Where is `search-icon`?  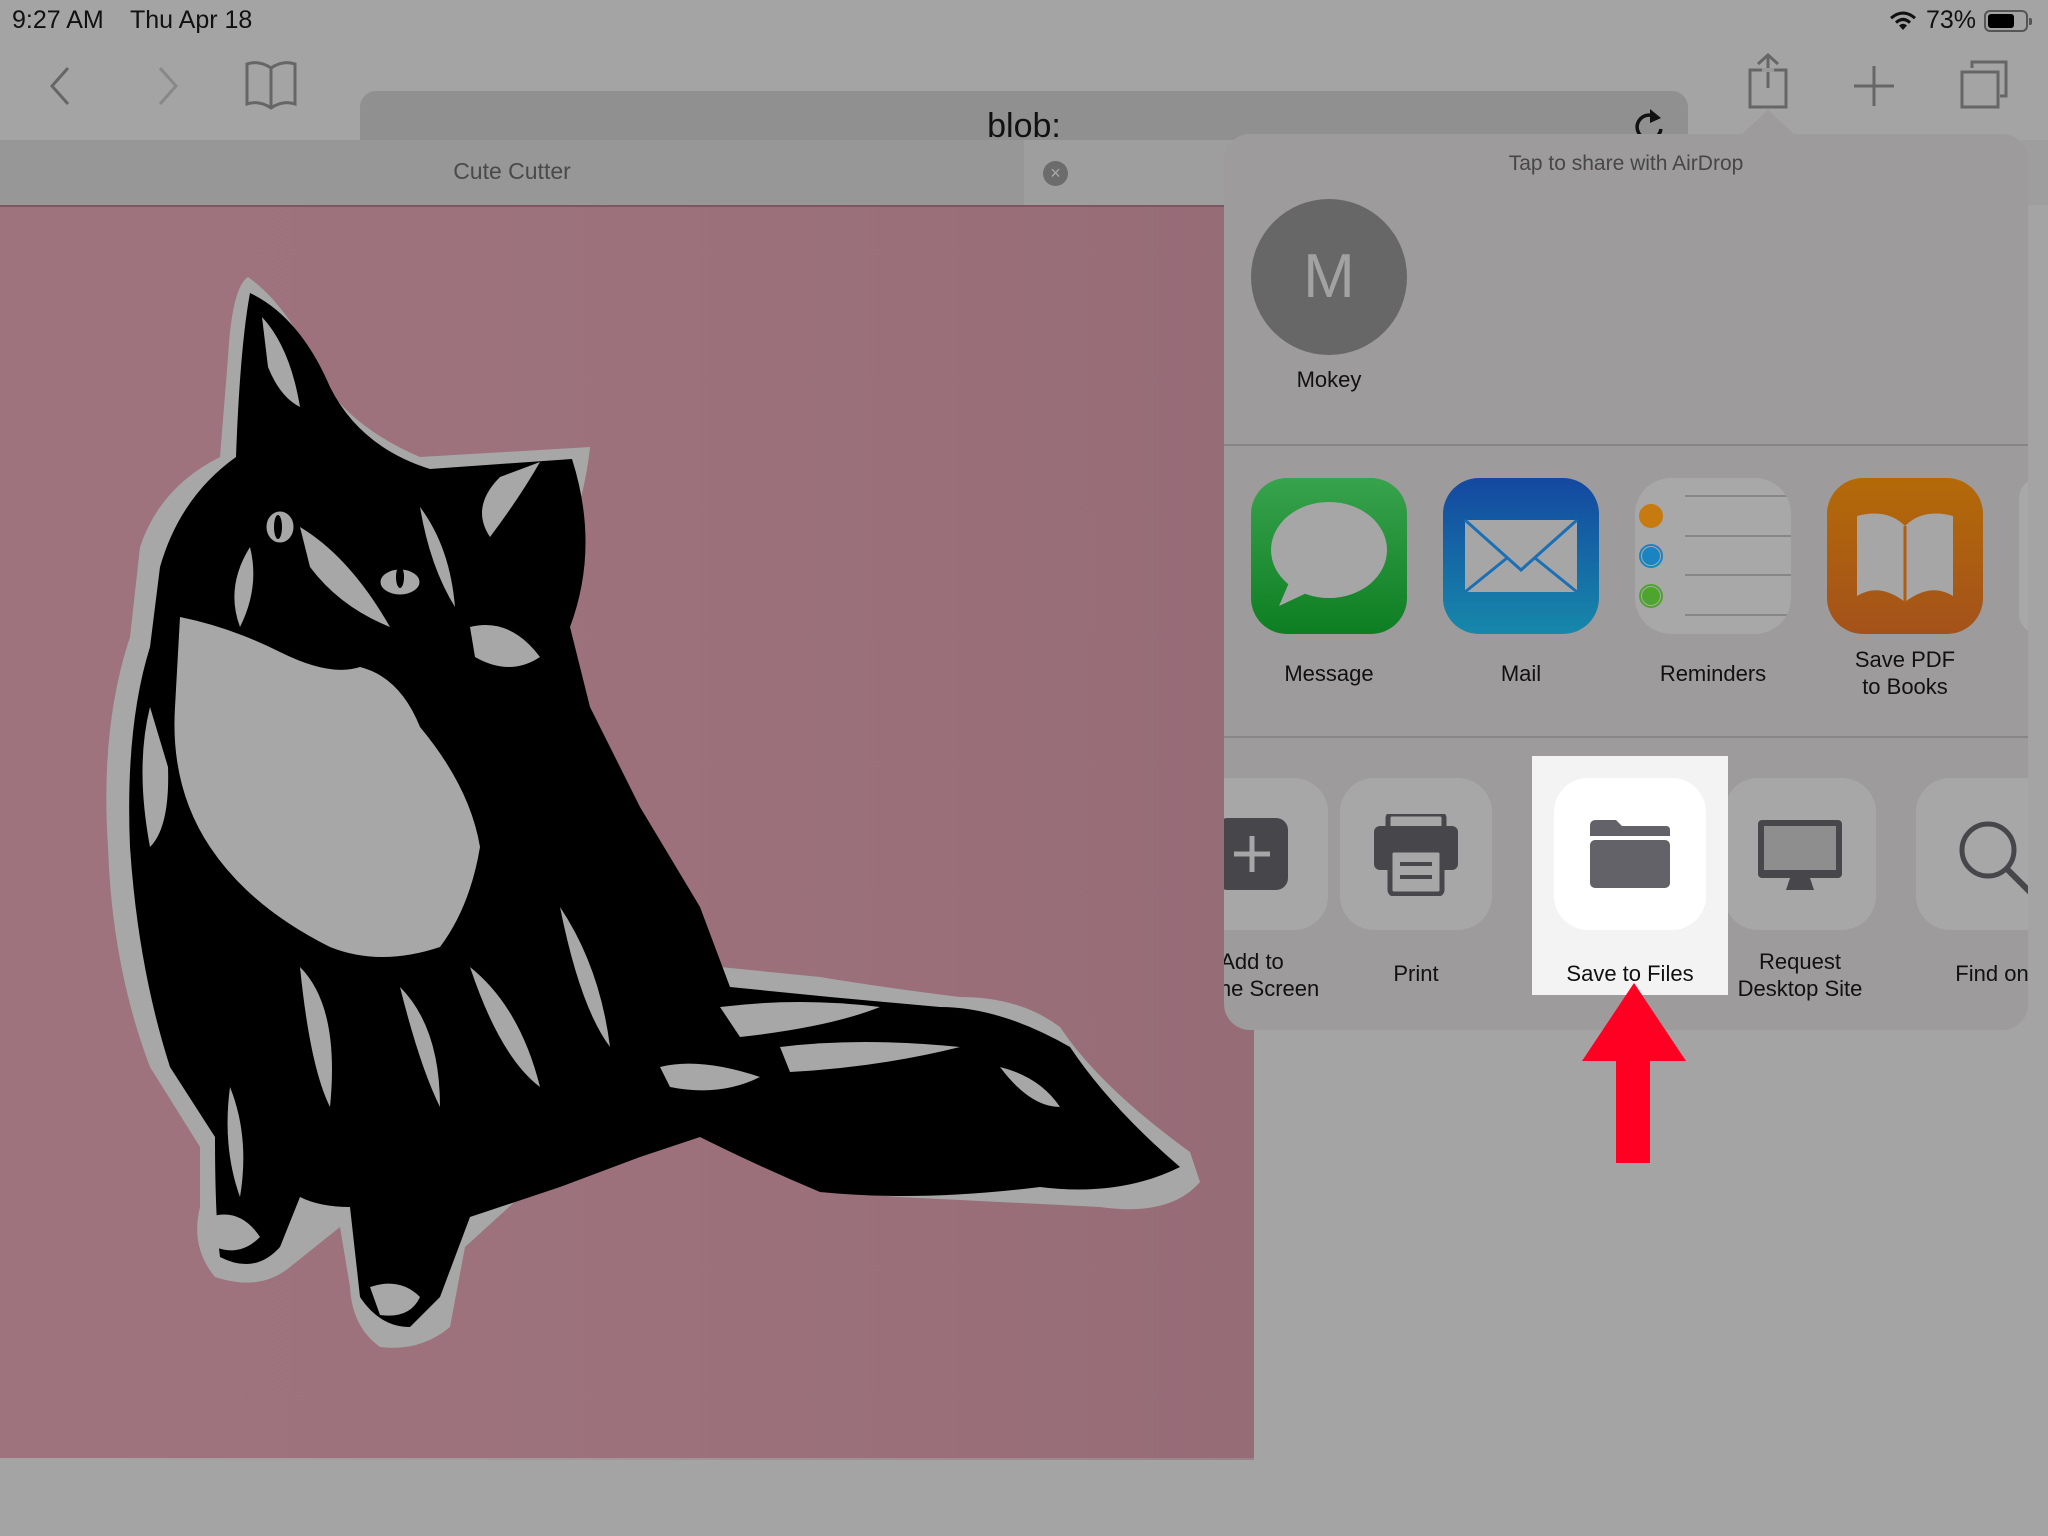 search-icon is located at coordinates (1993, 858).